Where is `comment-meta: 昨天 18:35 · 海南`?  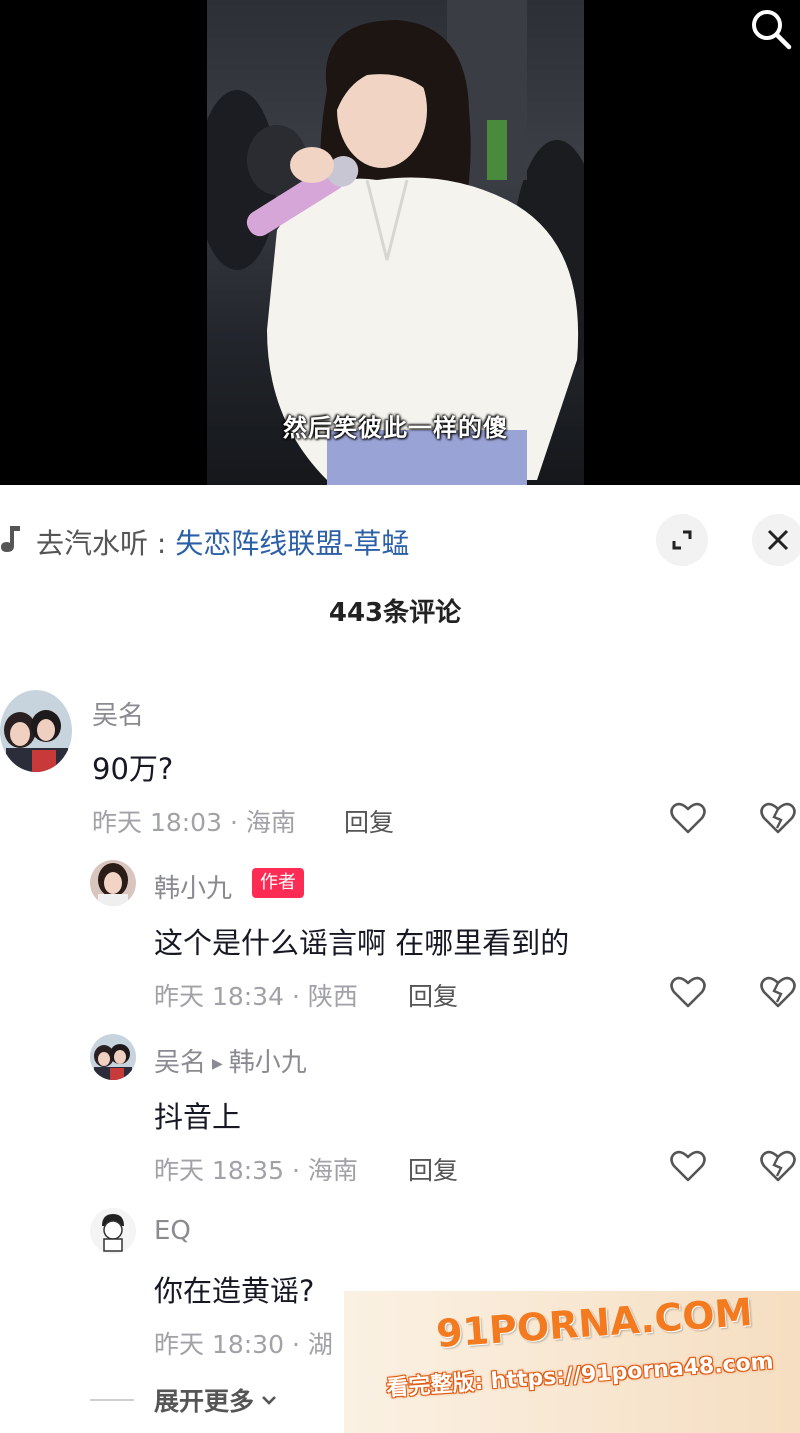 comment-meta: 昨天 18:35 · 海南 is located at coordinates (256, 1170).